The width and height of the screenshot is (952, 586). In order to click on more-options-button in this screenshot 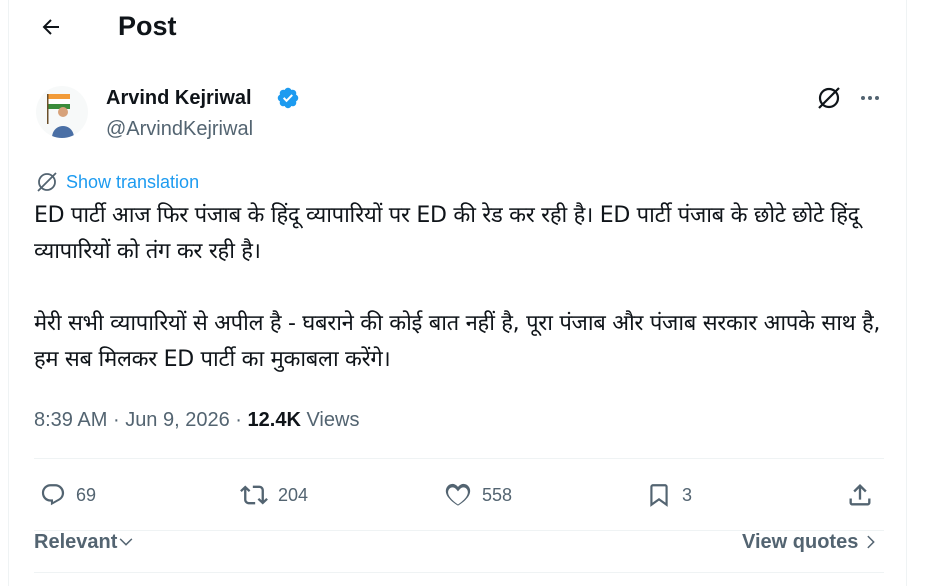, I will do `click(870, 98)`.